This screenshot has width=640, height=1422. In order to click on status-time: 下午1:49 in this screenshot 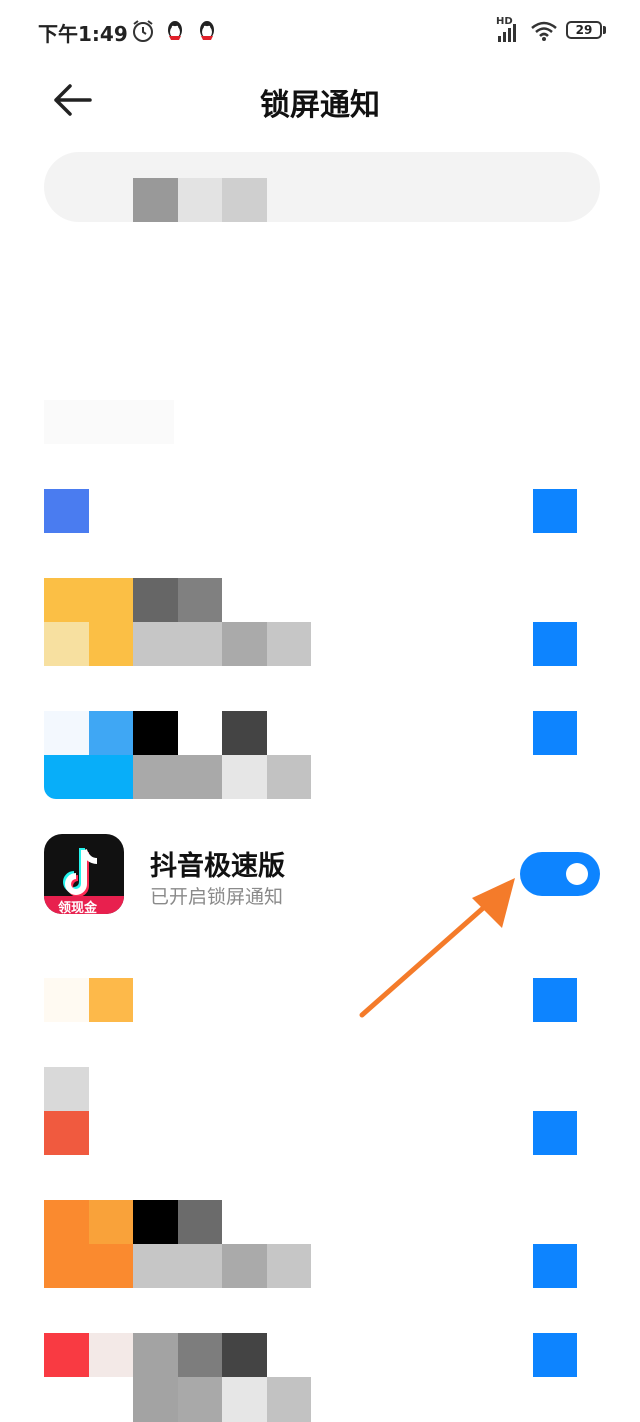, I will do `click(83, 34)`.